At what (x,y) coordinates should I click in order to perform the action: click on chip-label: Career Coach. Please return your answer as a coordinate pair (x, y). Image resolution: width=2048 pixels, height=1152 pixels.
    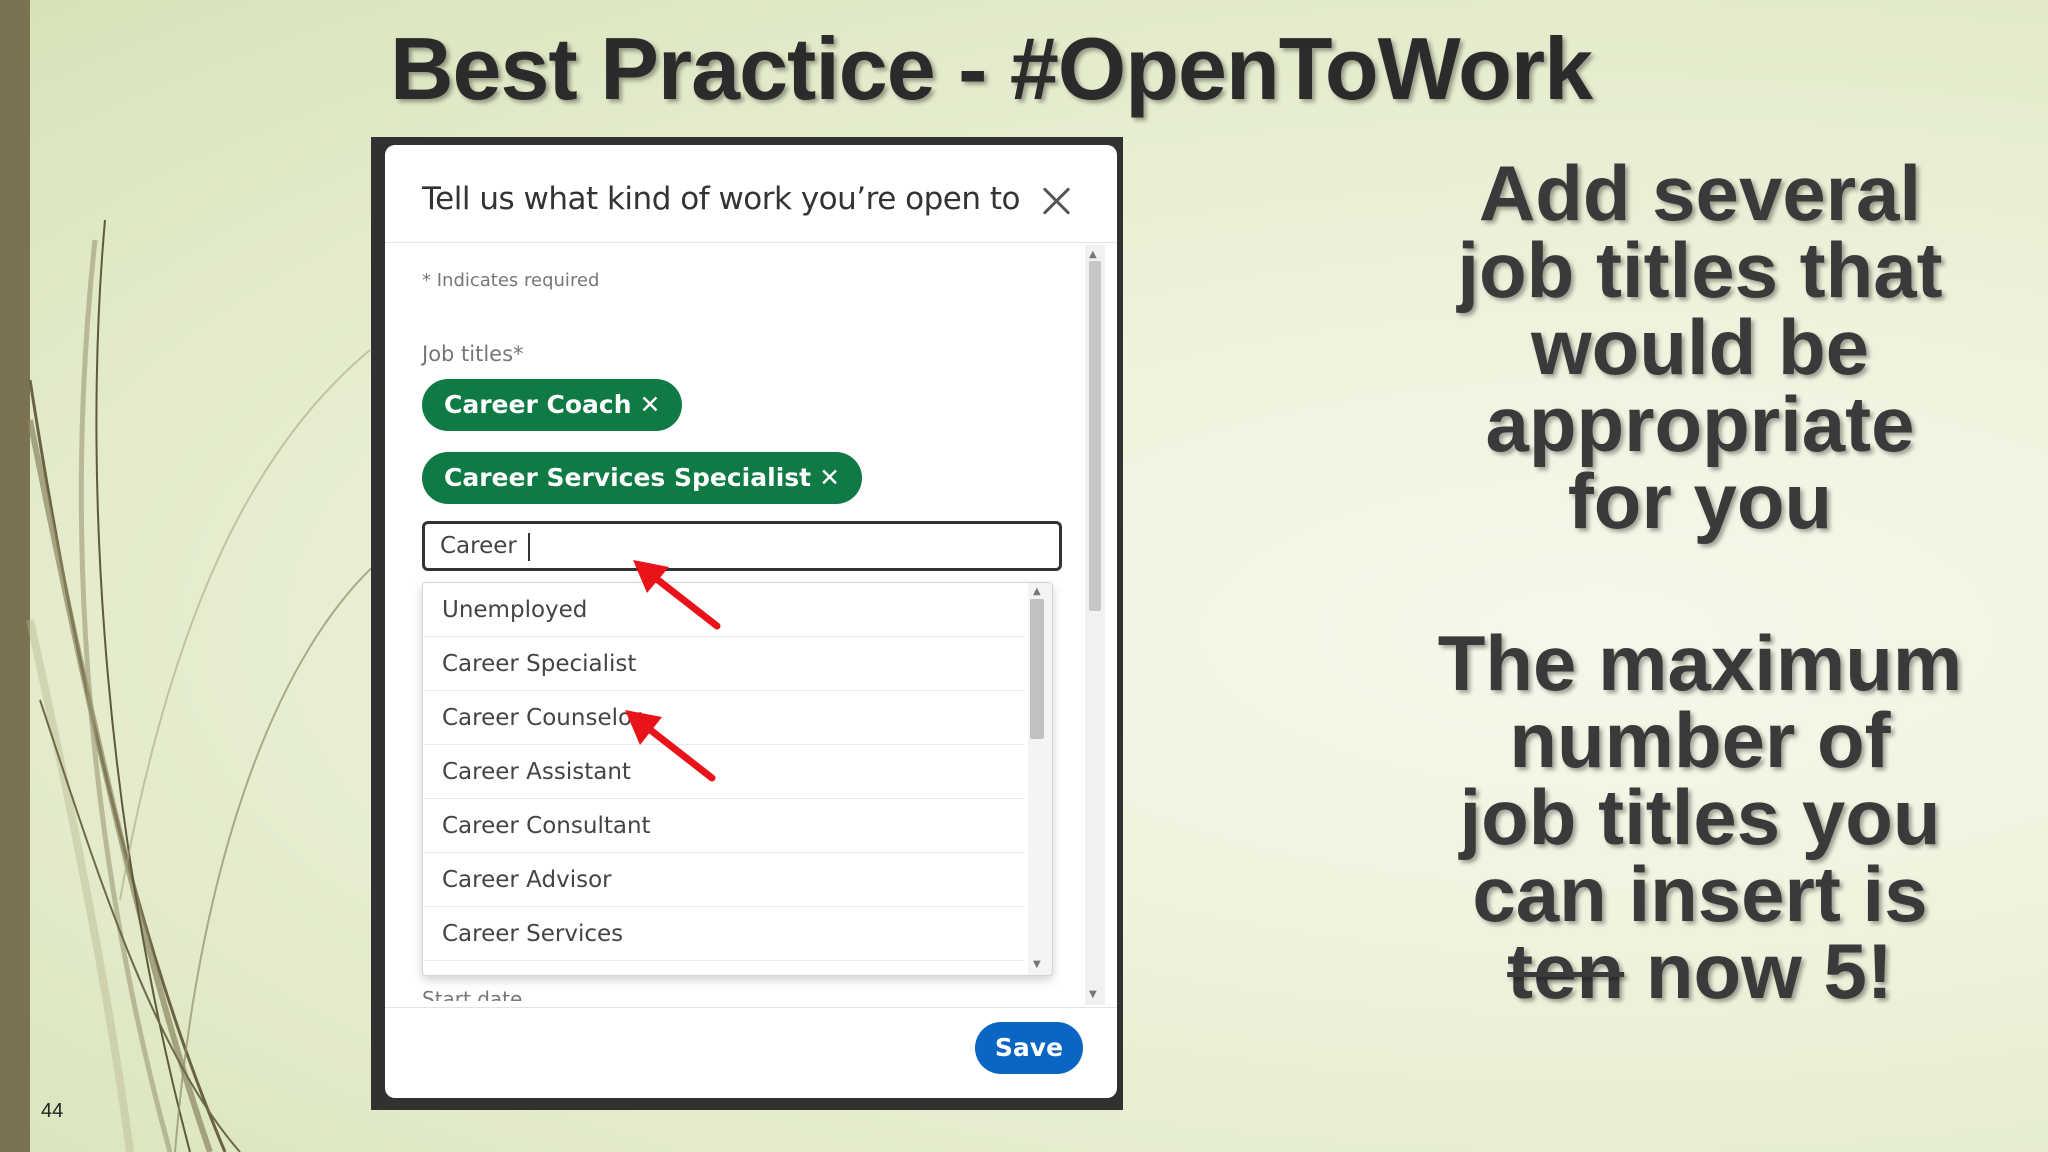
    Looking at the image, I should click on (538, 404).